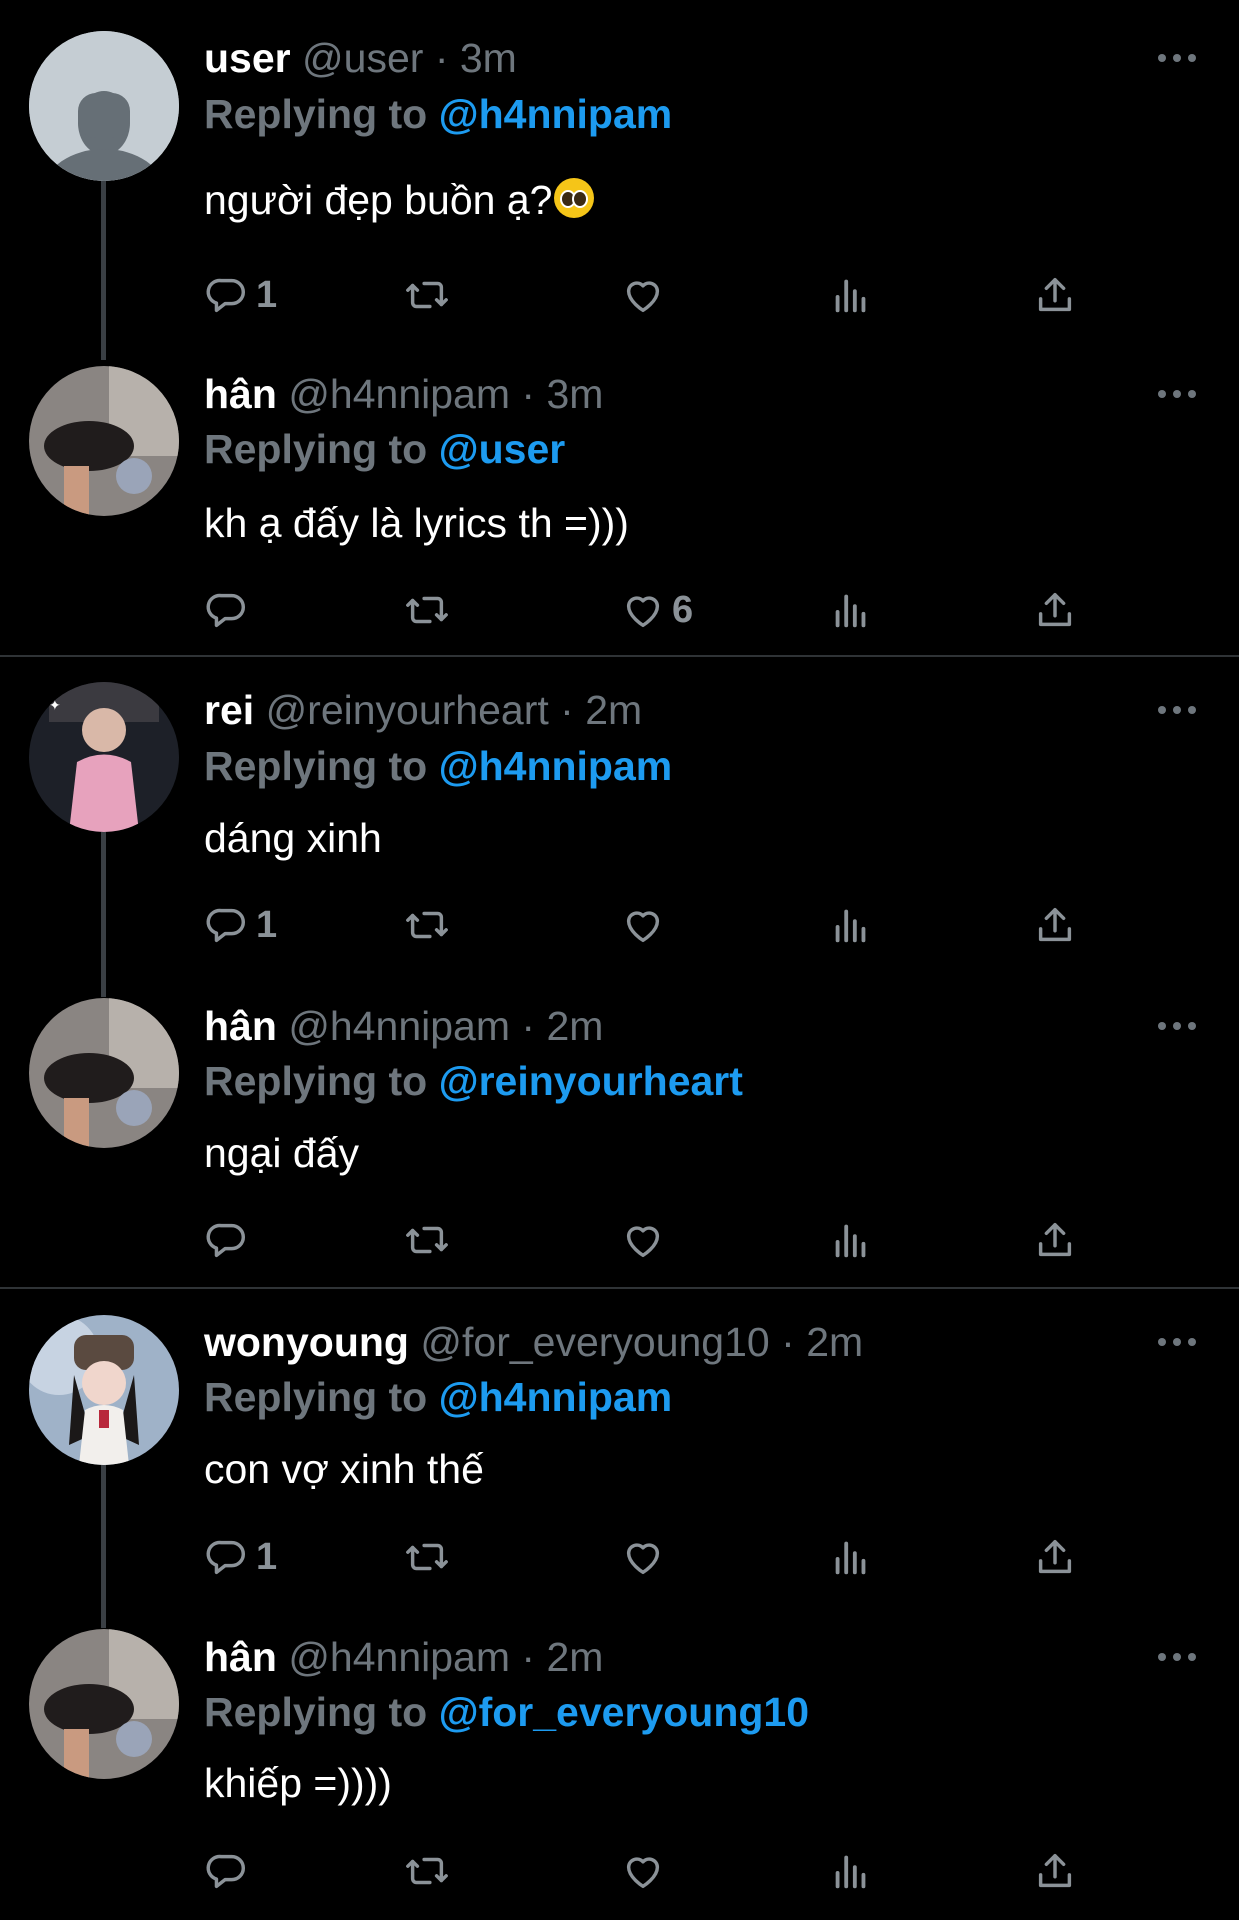 The width and height of the screenshot is (1239, 1920). Describe the element at coordinates (378, 200) in the screenshot. I see `tweet-text-content: người đẹp buồn ạ?` at that location.